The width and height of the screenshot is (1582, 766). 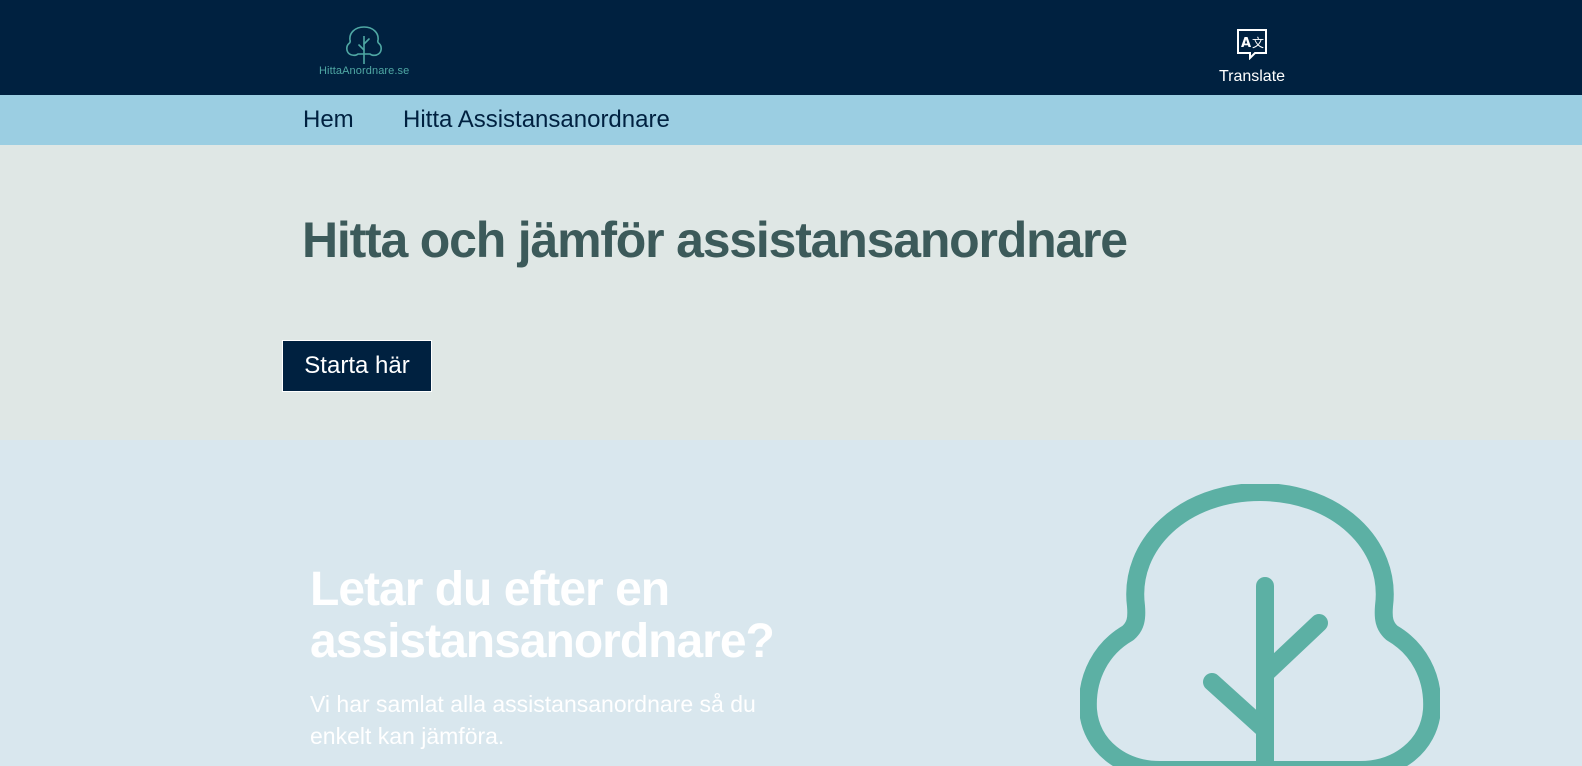 I want to click on svg-text: A, so click(x=1246, y=43).